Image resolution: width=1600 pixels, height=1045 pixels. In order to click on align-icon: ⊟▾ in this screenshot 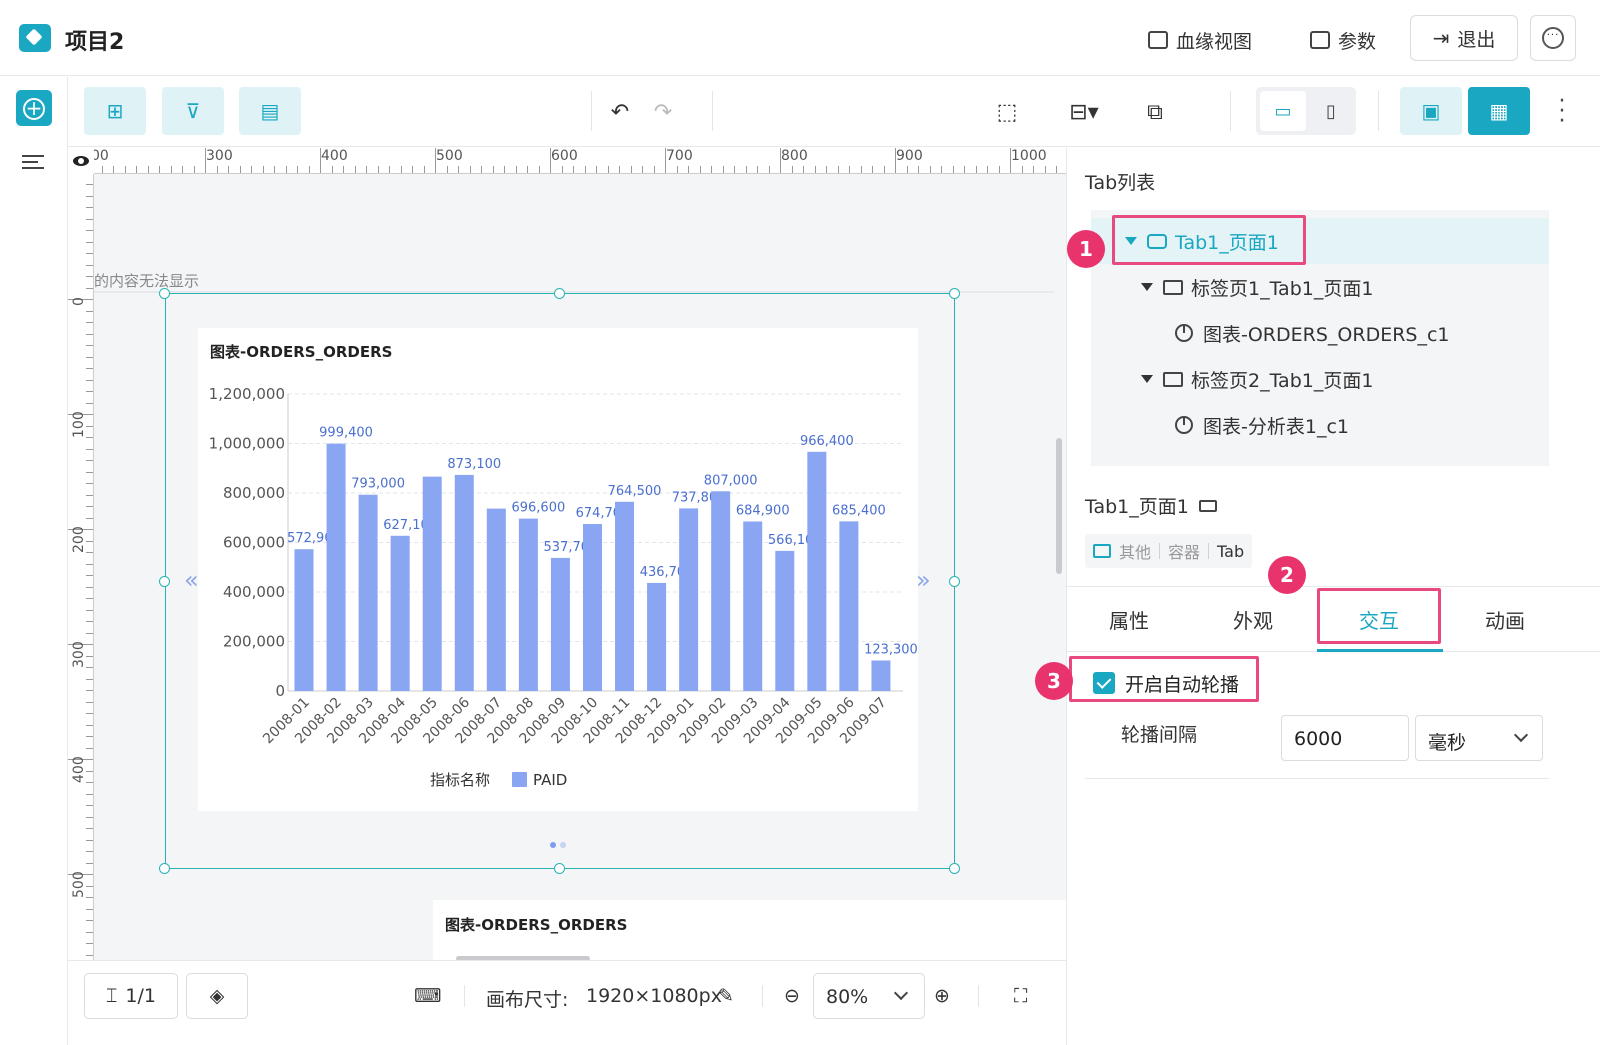, I will do `click(1084, 112)`.